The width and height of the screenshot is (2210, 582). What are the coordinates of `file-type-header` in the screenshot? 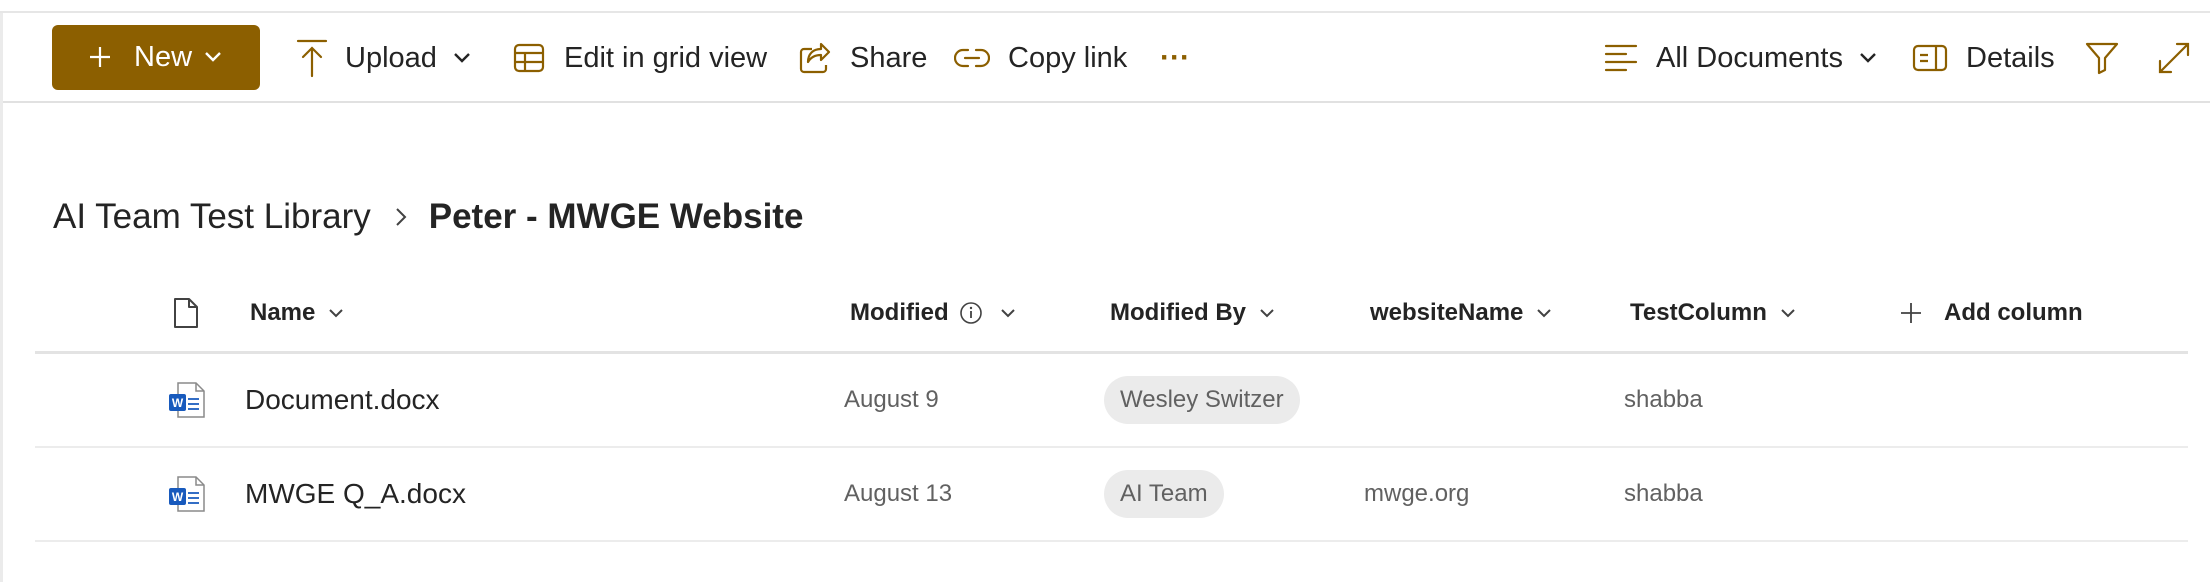 It's located at (186, 313).